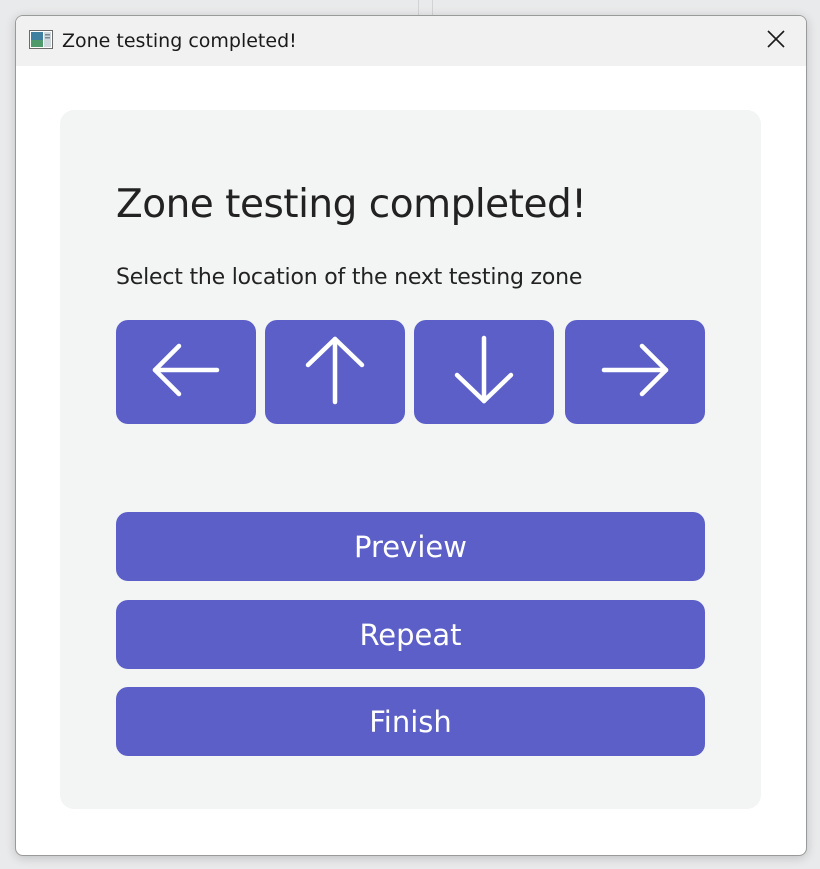 The image size is (820, 869). I want to click on move-left-button, so click(186, 372).